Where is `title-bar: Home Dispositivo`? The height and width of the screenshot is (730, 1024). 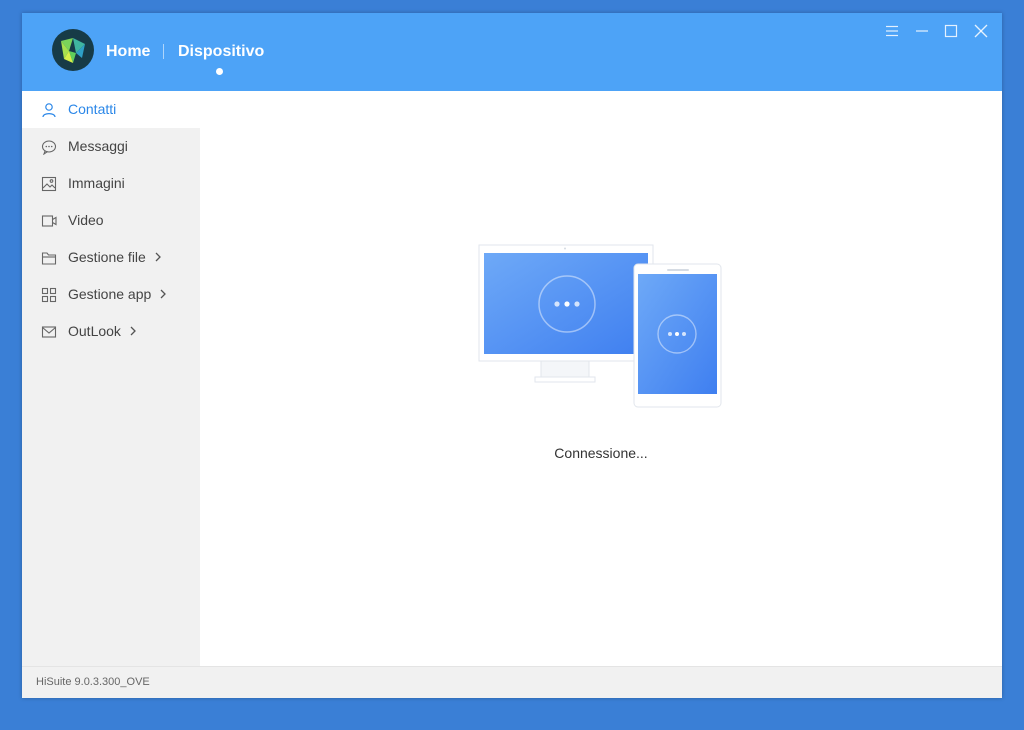 title-bar: Home Dispositivo is located at coordinates (512, 52).